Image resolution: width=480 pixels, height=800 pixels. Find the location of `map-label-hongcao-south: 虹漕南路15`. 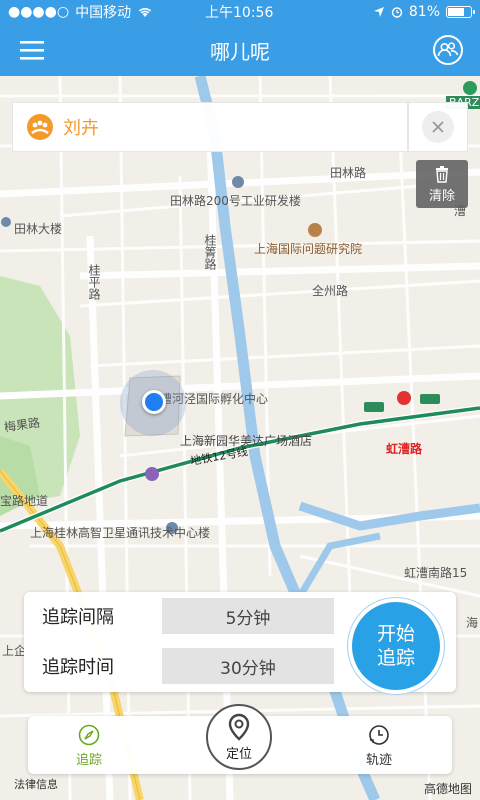

map-label-hongcao-south: 虹漕南路15 is located at coordinates (436, 573).